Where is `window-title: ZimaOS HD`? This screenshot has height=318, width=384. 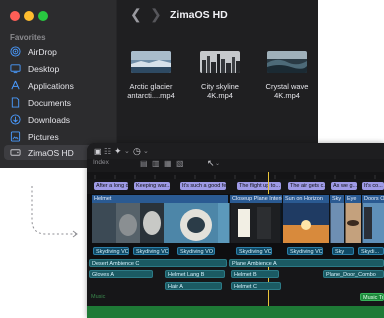
window-title: ZimaOS HD is located at coordinates (199, 15).